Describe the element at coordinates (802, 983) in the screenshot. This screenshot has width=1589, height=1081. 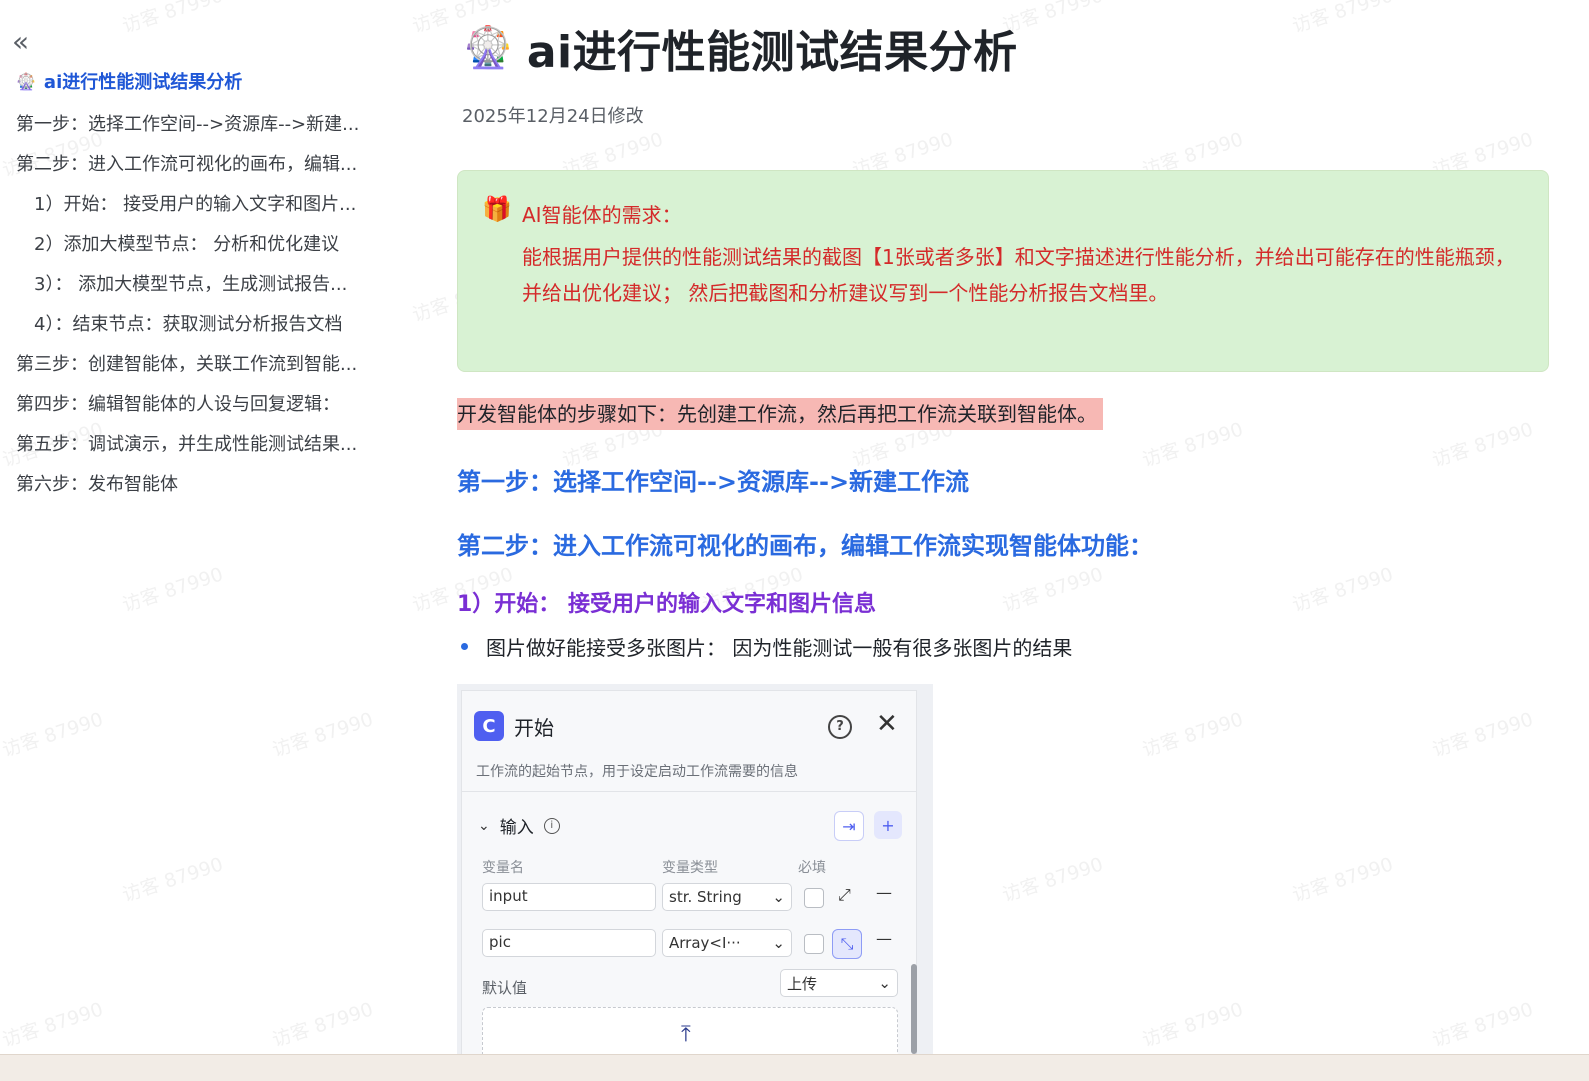
I see `default-value-text: 上传` at that location.